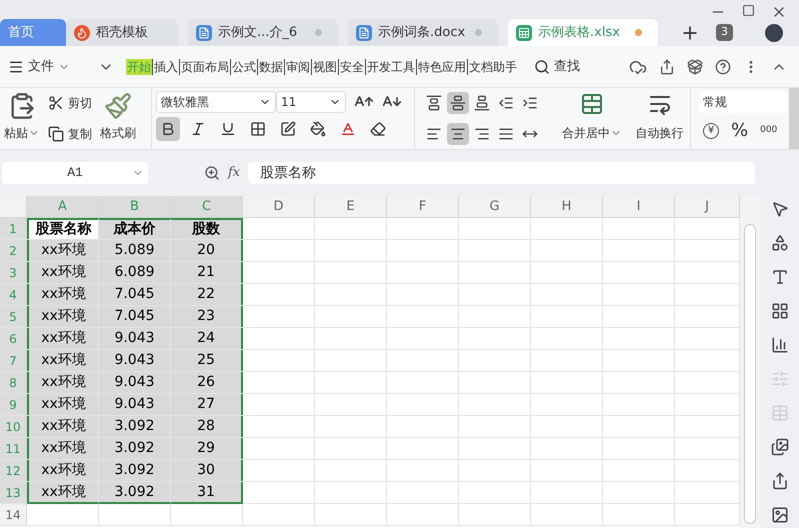  I want to click on menu-tab: 数据, so click(270, 66).